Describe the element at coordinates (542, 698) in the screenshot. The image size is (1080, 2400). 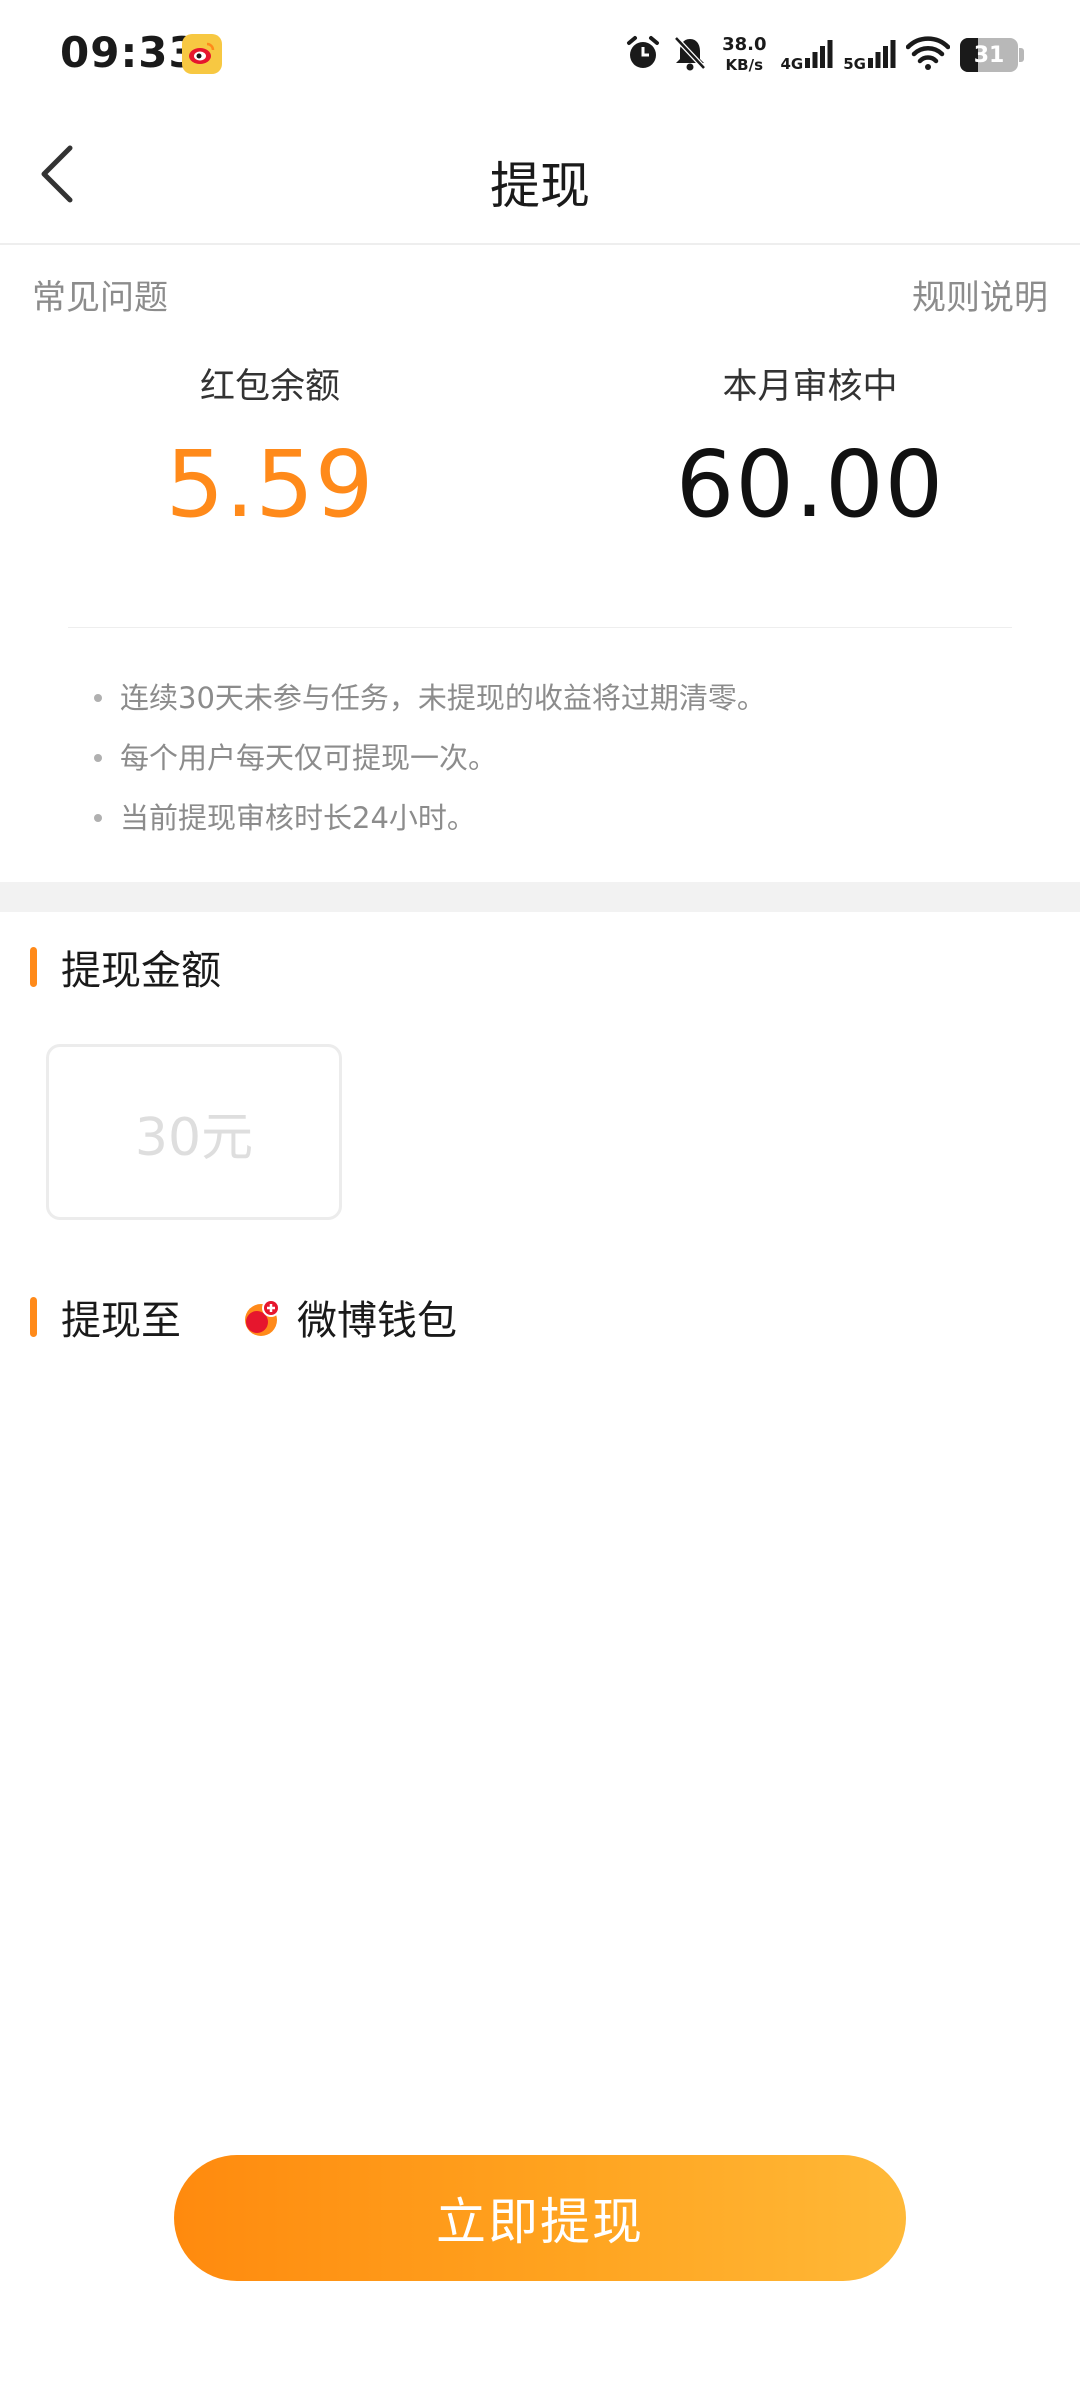
I see `note-item: 连续30天未参与任务，未提现的收益将过期清零。` at that location.